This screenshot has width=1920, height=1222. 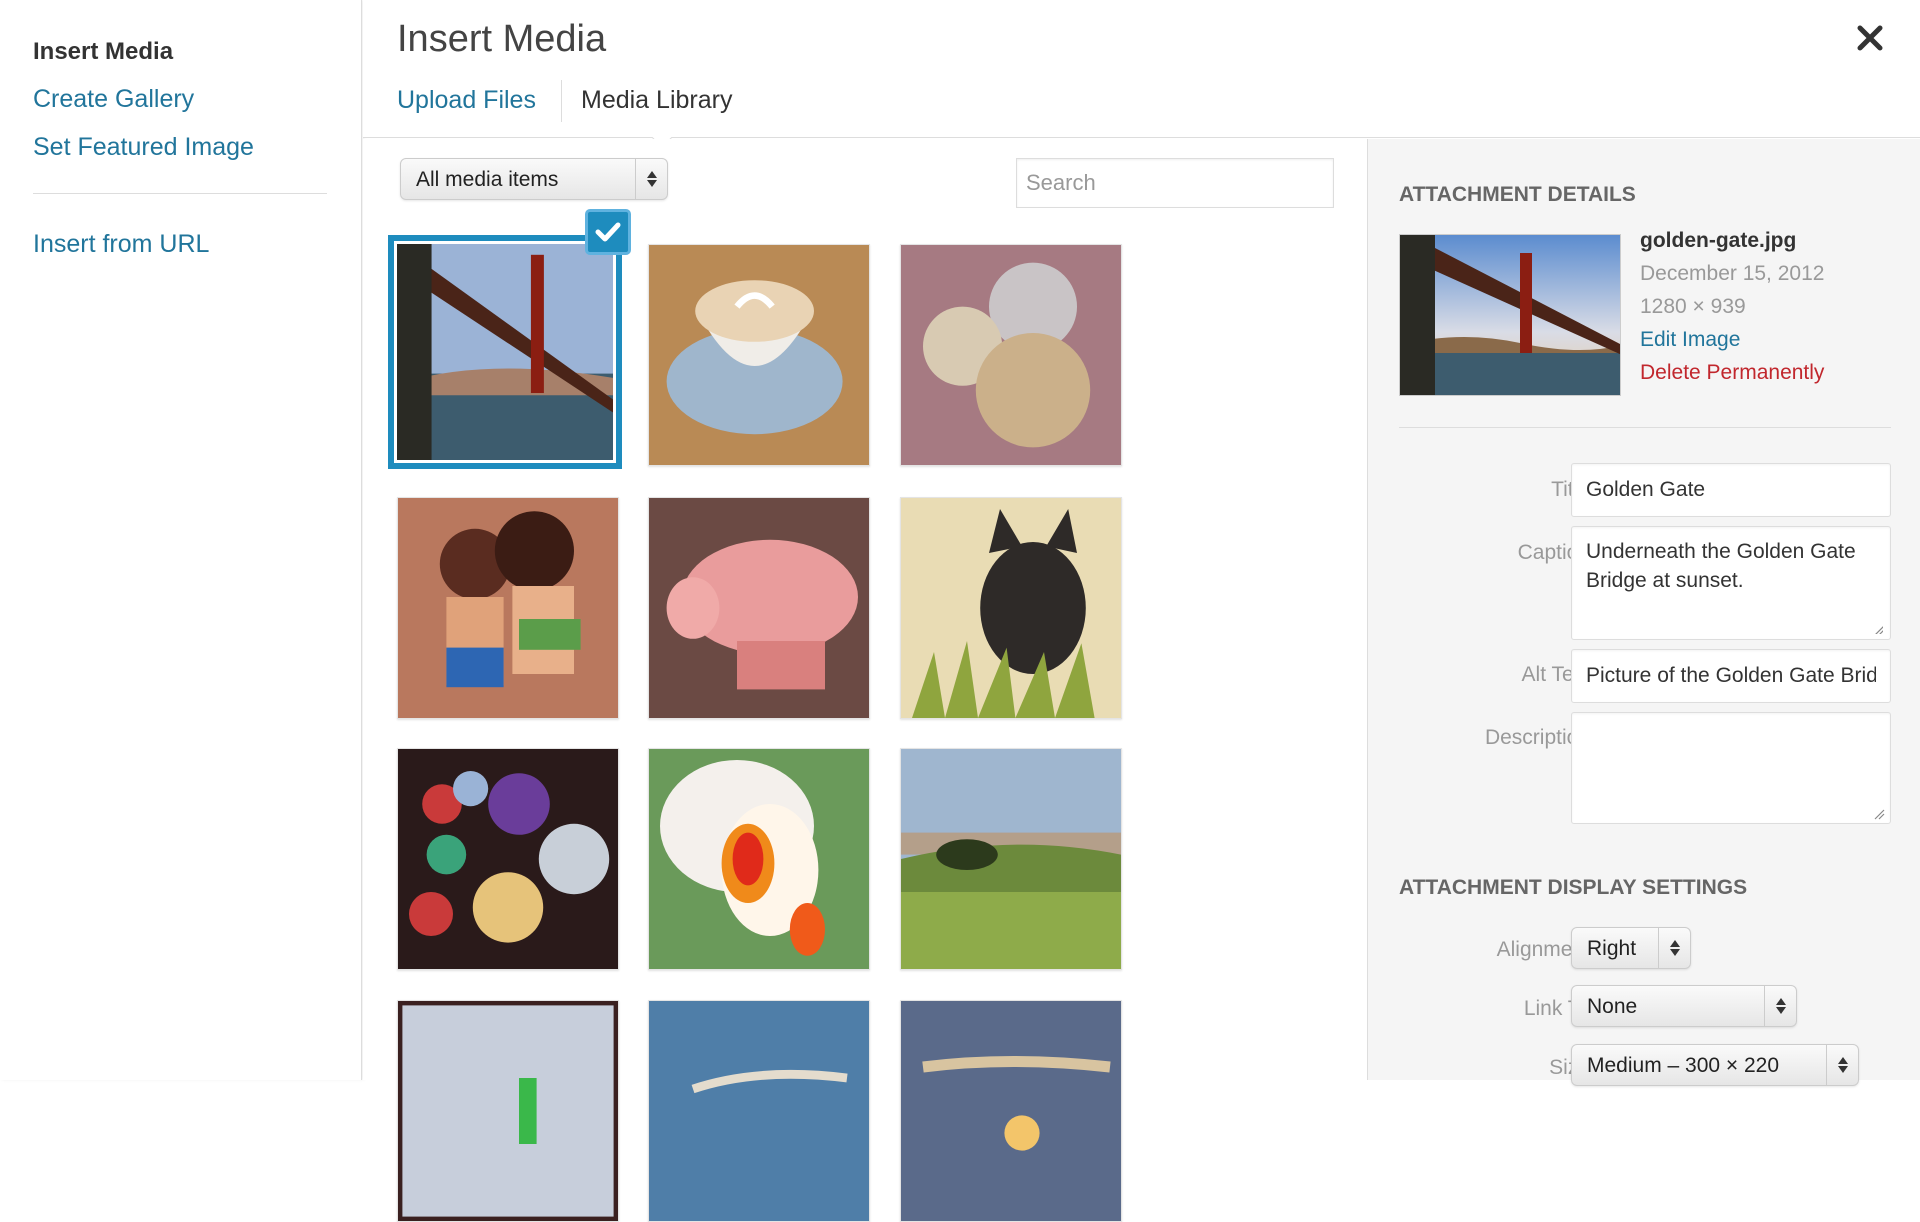 I want to click on media-thumbnail-sunset, so click(x=1011, y=1111).